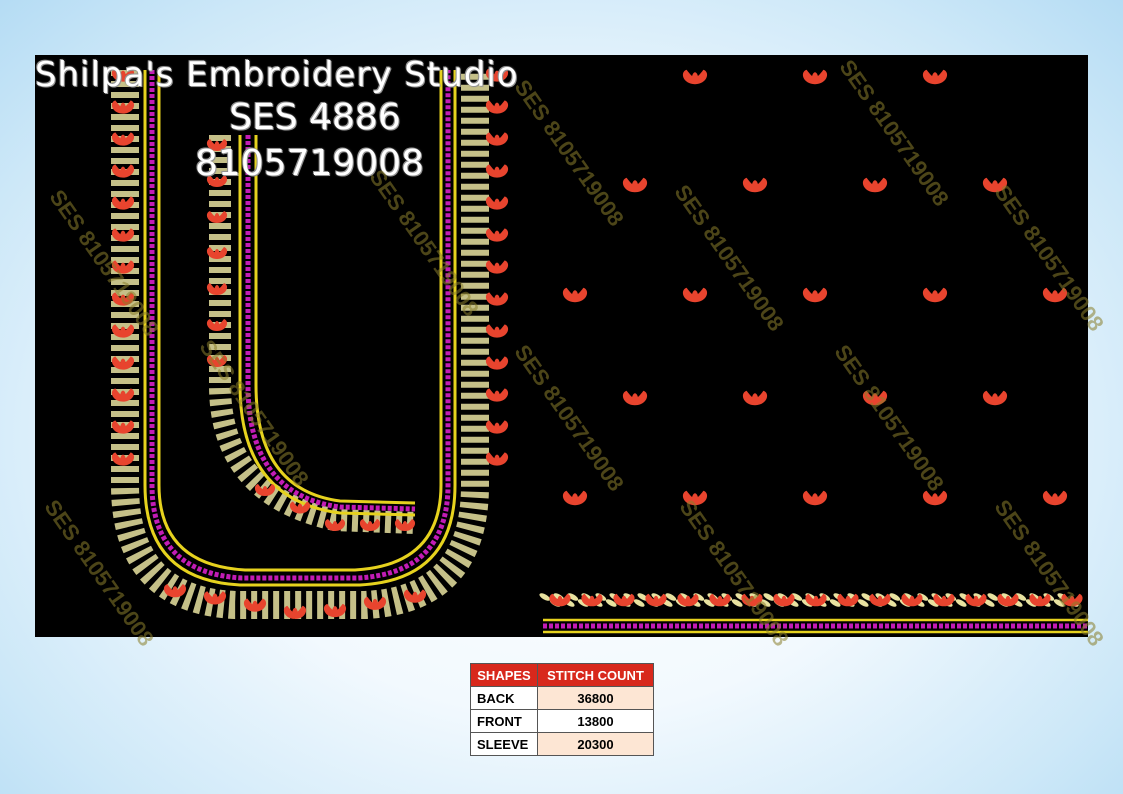  Describe the element at coordinates (595, 744) in the screenshot. I see `count-cell: 20300` at that location.